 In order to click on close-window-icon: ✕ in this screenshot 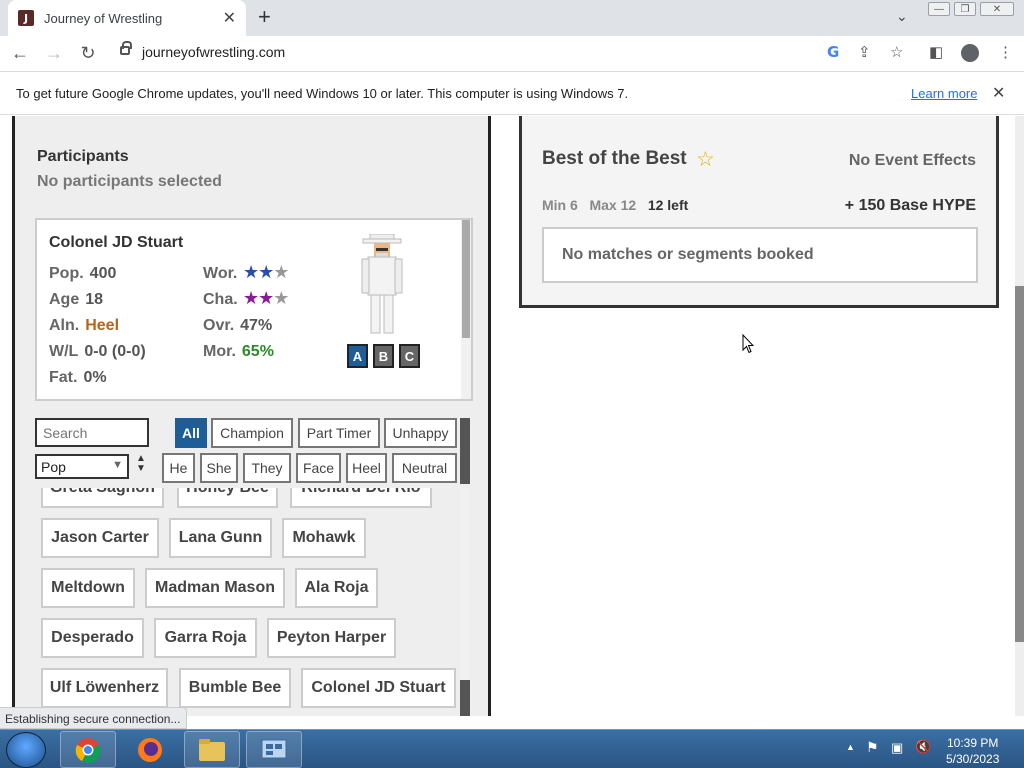, I will do `click(997, 9)`.